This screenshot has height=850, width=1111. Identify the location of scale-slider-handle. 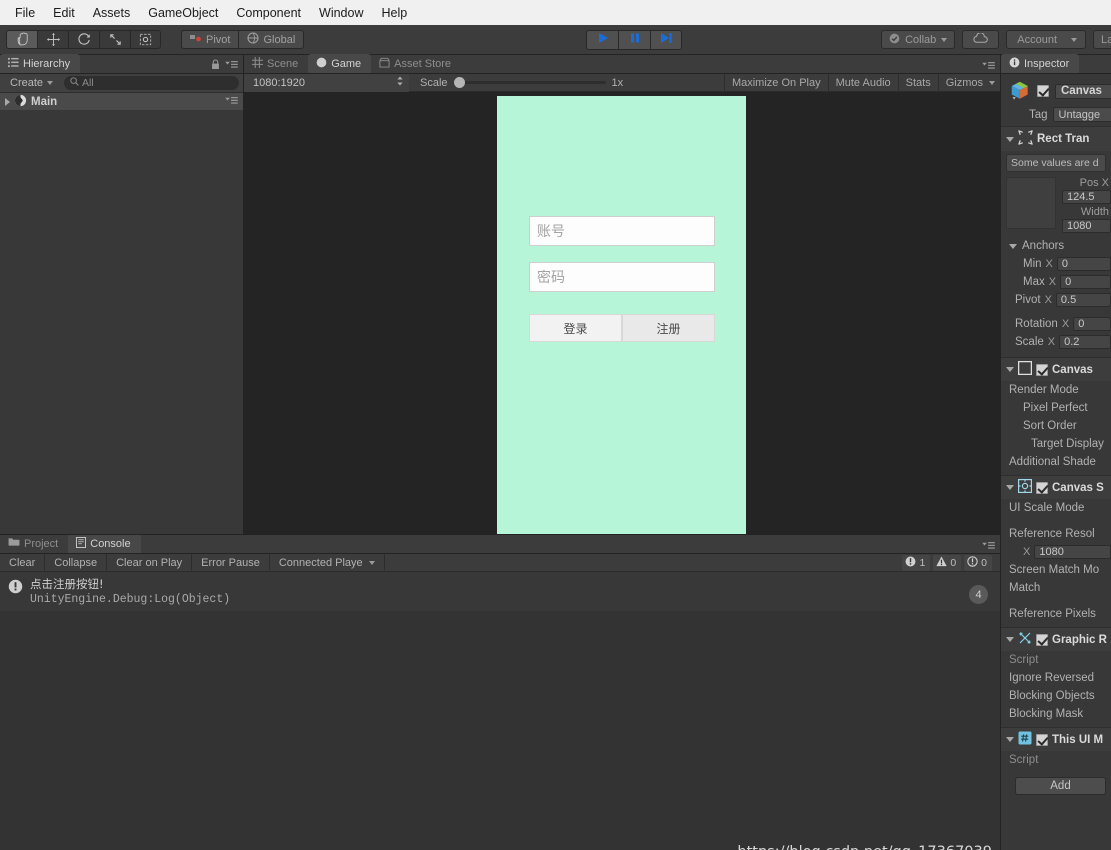
(459, 82).